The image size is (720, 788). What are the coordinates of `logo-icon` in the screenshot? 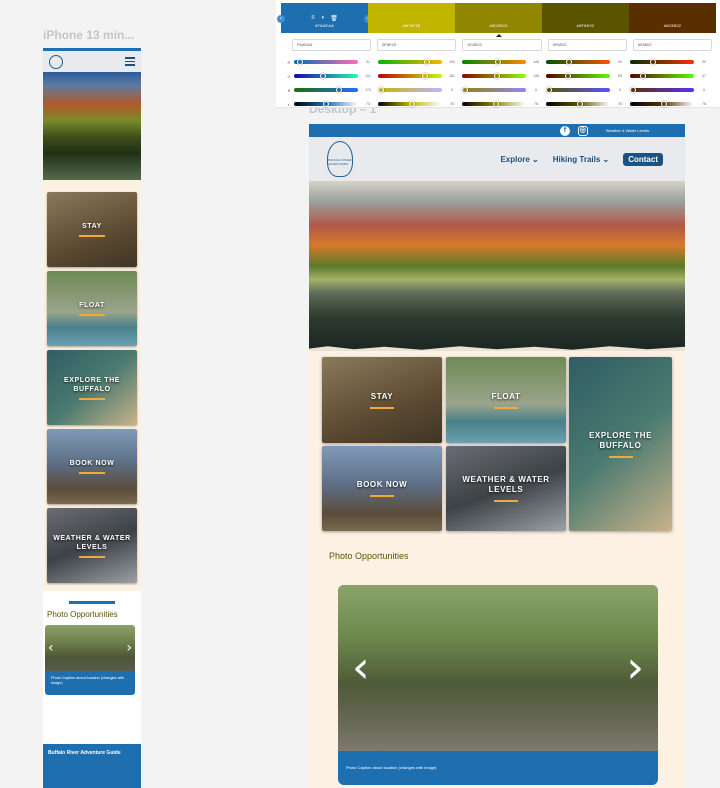 It's located at (56, 61).